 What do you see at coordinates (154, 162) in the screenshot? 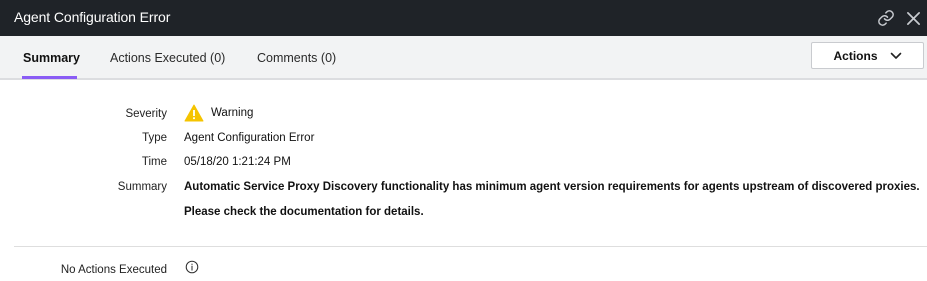
I see `time-label: Time` at bounding box center [154, 162].